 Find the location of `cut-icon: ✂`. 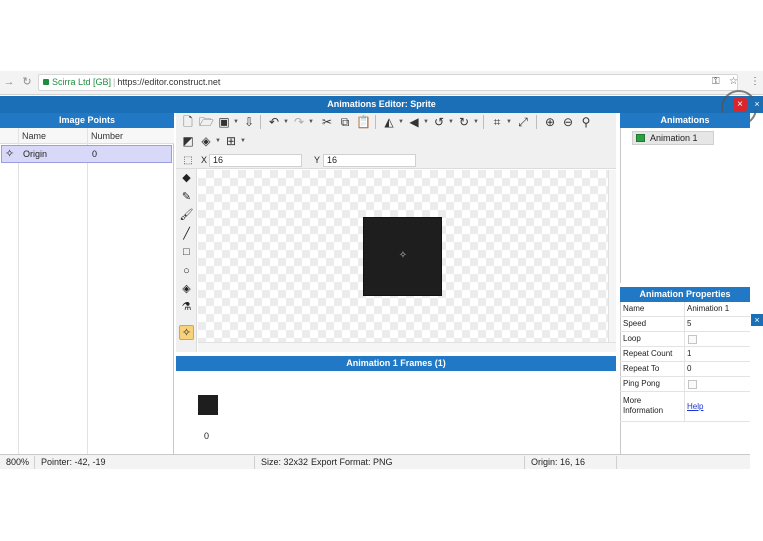

cut-icon: ✂ is located at coordinates (327, 122).